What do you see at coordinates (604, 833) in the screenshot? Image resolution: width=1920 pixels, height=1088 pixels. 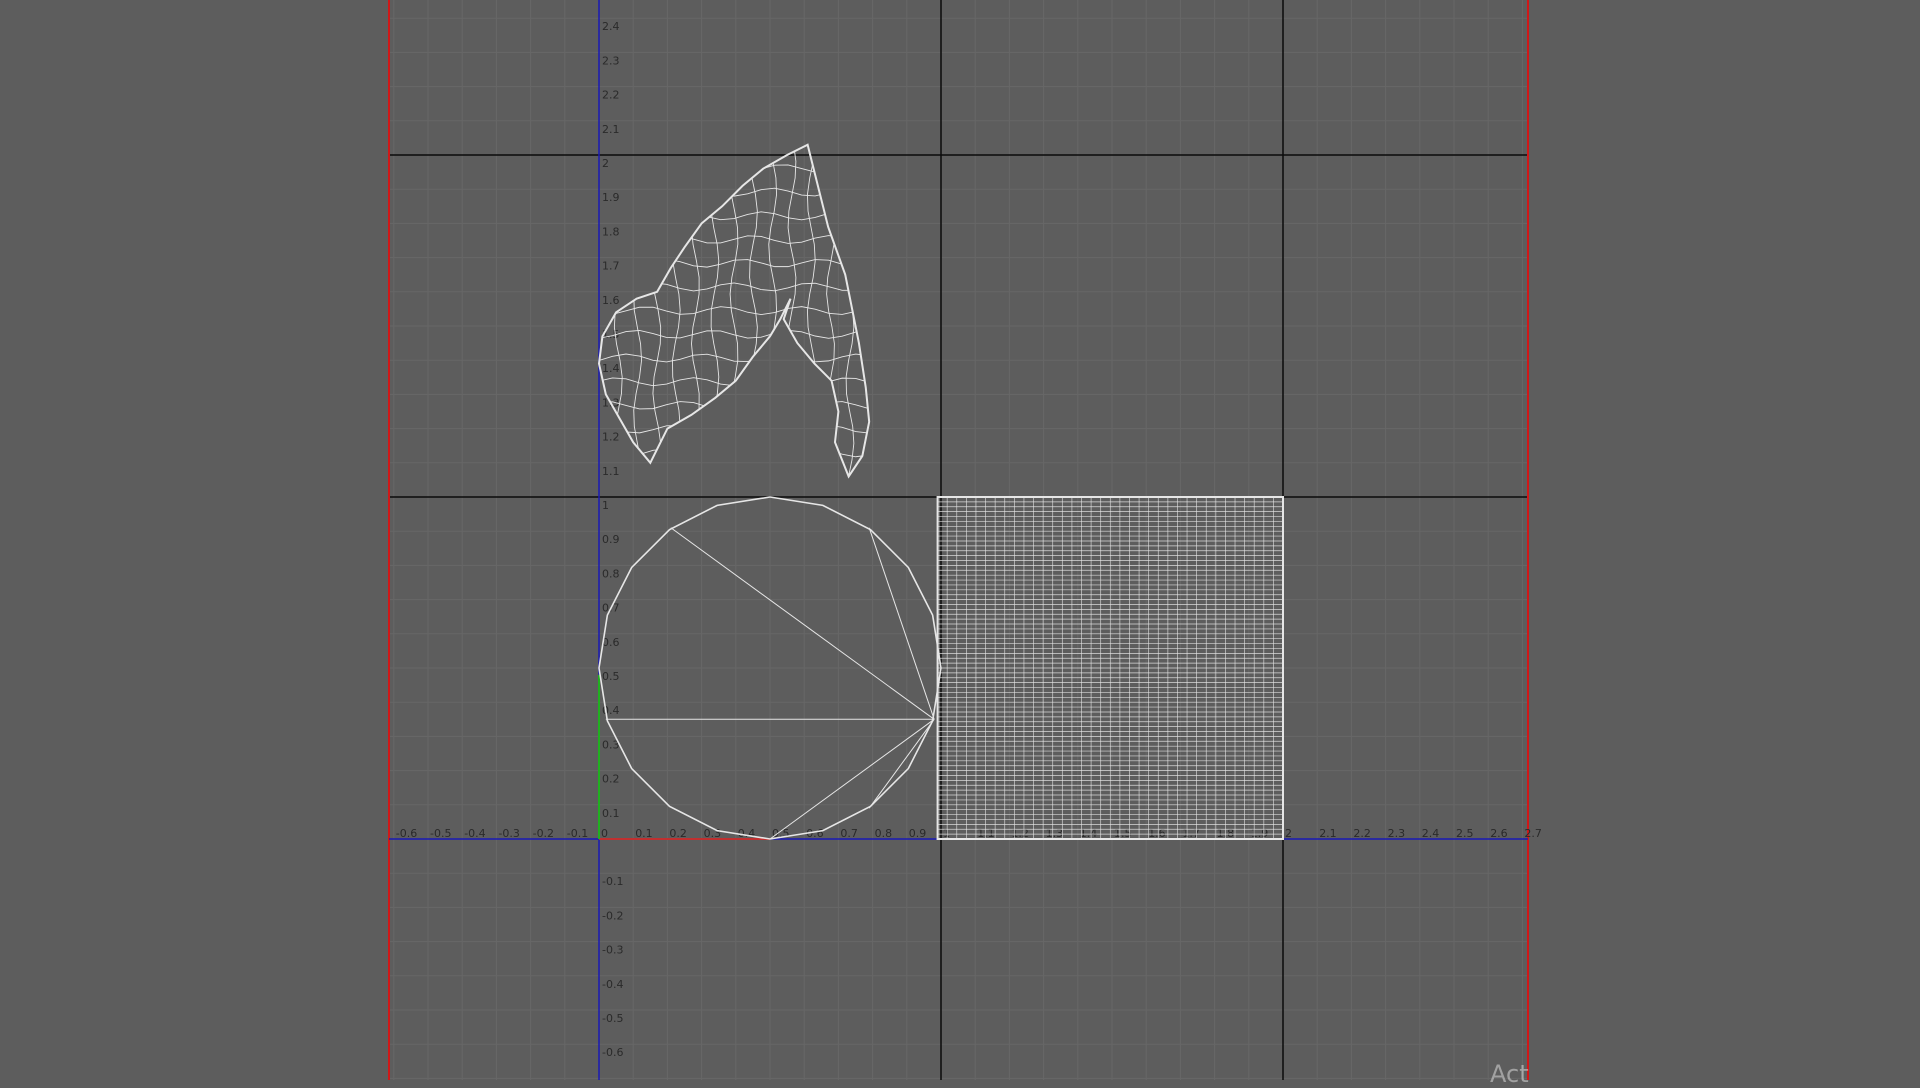 I see `u-tick-label: 0` at bounding box center [604, 833].